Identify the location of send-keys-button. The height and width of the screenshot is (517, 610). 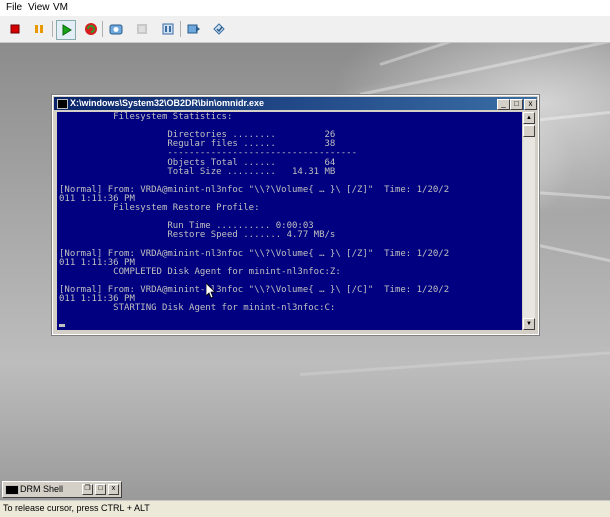
(194, 29).